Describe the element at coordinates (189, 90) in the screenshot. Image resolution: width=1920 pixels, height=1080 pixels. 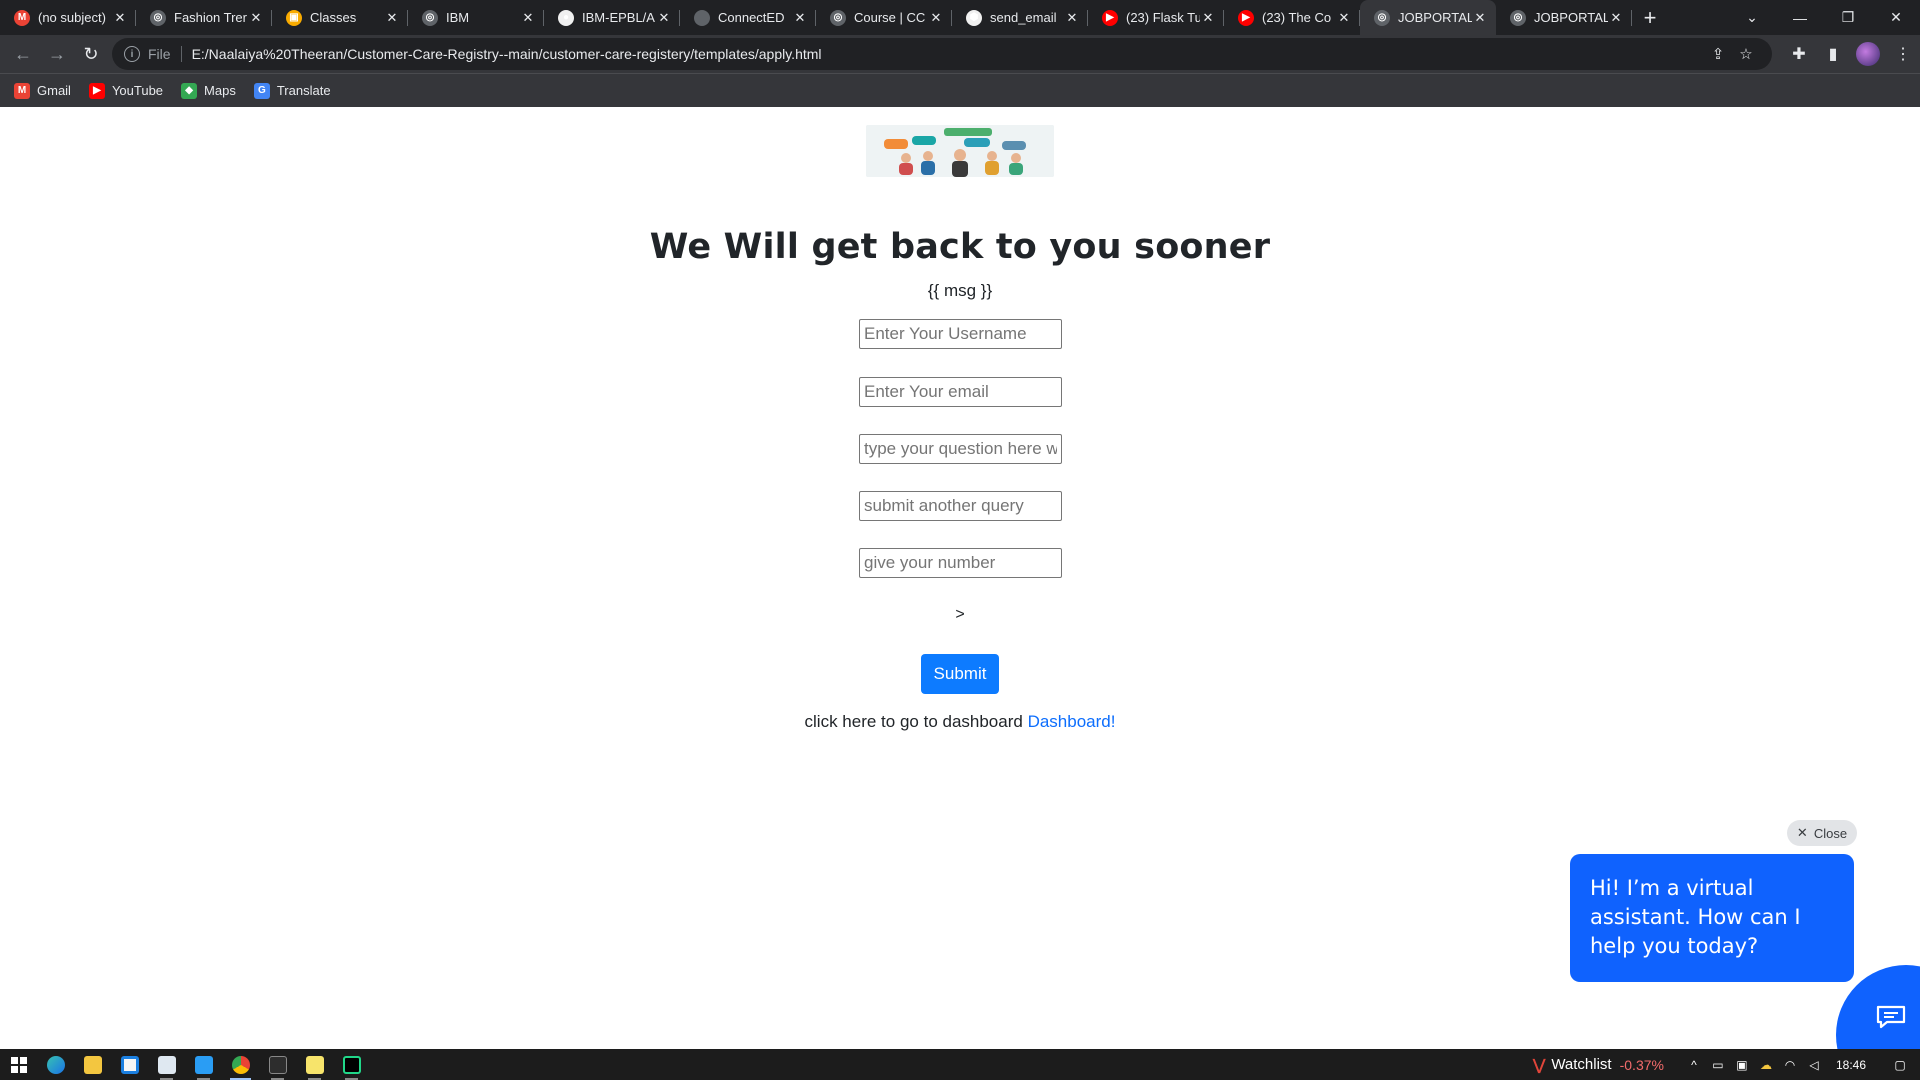
I see `maps-icon: ◆` at that location.